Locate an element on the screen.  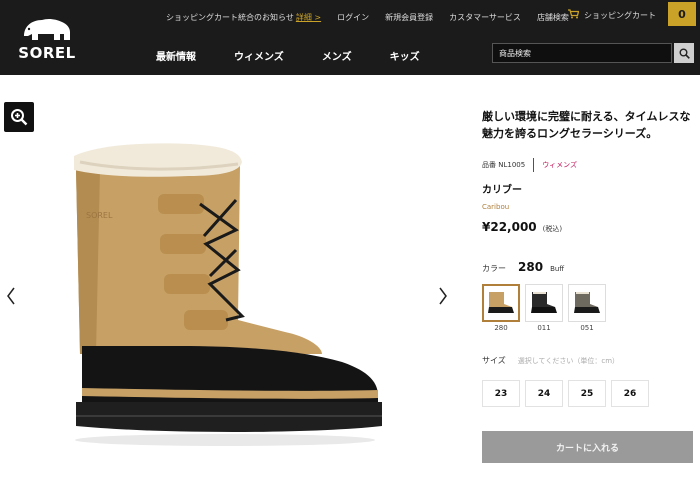
meta-divider is located at coordinates (534, 165).